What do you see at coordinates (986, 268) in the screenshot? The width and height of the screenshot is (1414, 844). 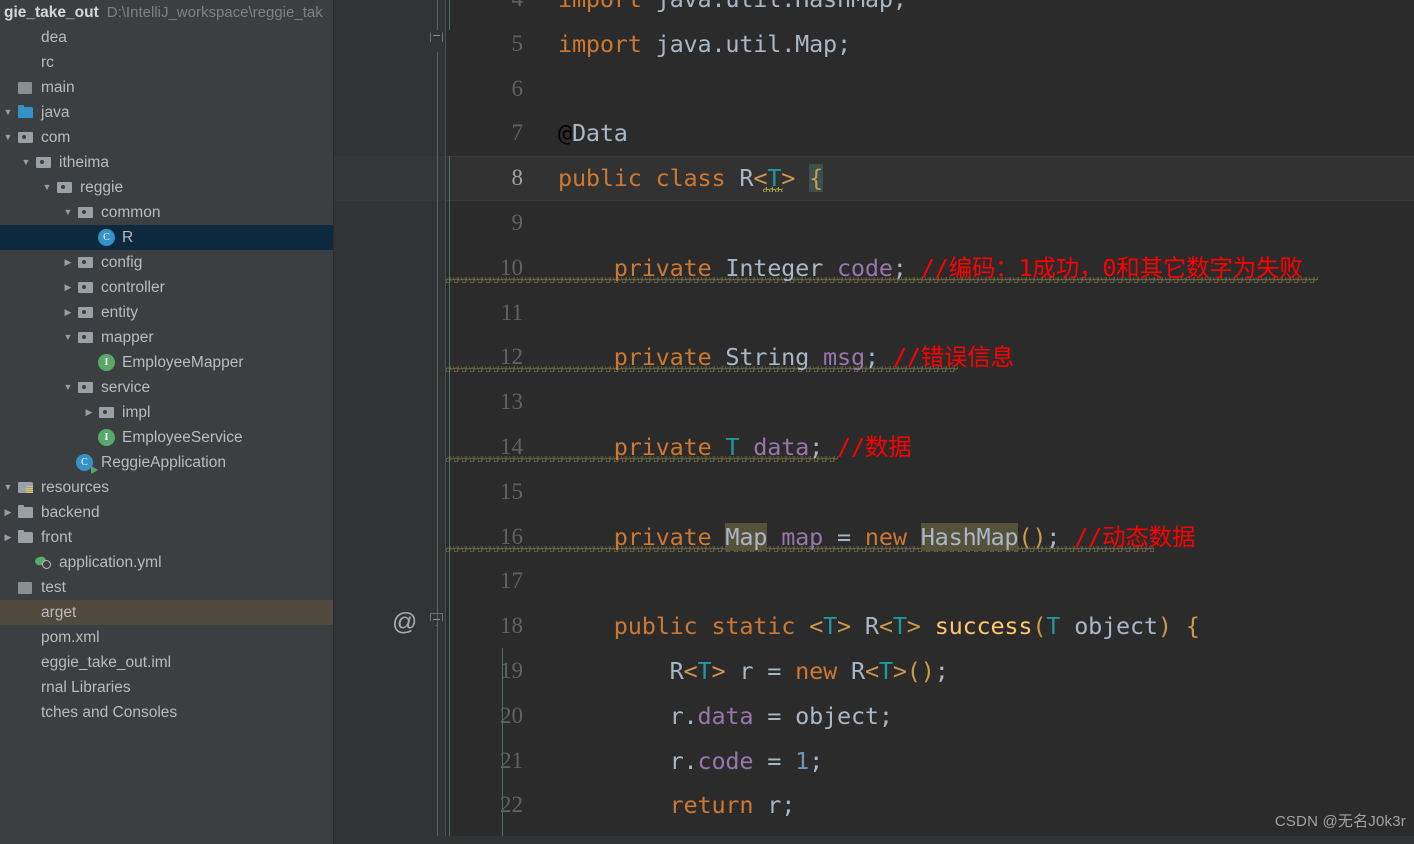 I see `code-line-text: private Integer code; //编码：1成功，0和其它数字为失败` at bounding box center [986, 268].